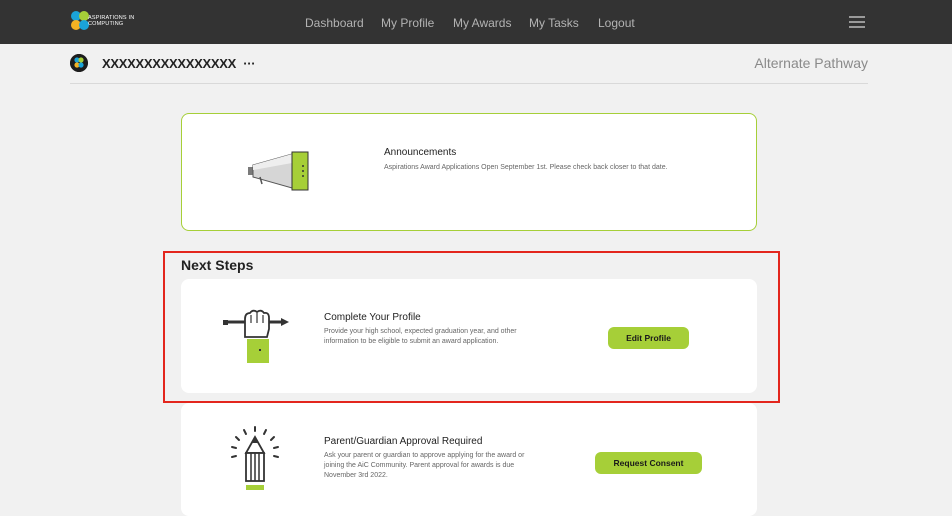  Describe the element at coordinates (482, 23) in the screenshot. I see `nav-my-awards: My Awards` at that location.